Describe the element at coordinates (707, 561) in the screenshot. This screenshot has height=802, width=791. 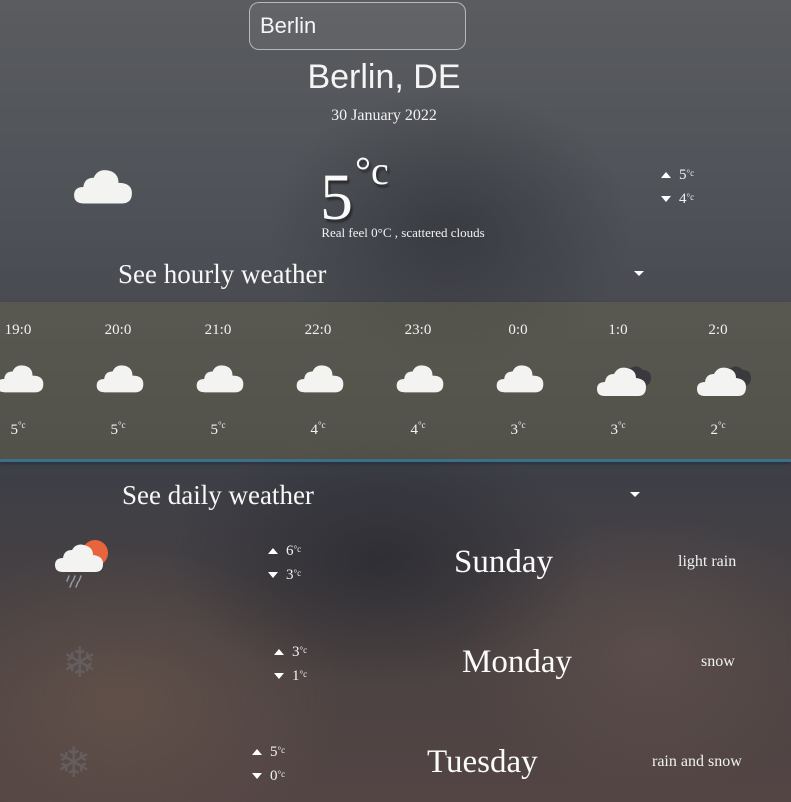
I see `day-description: light rain` at that location.